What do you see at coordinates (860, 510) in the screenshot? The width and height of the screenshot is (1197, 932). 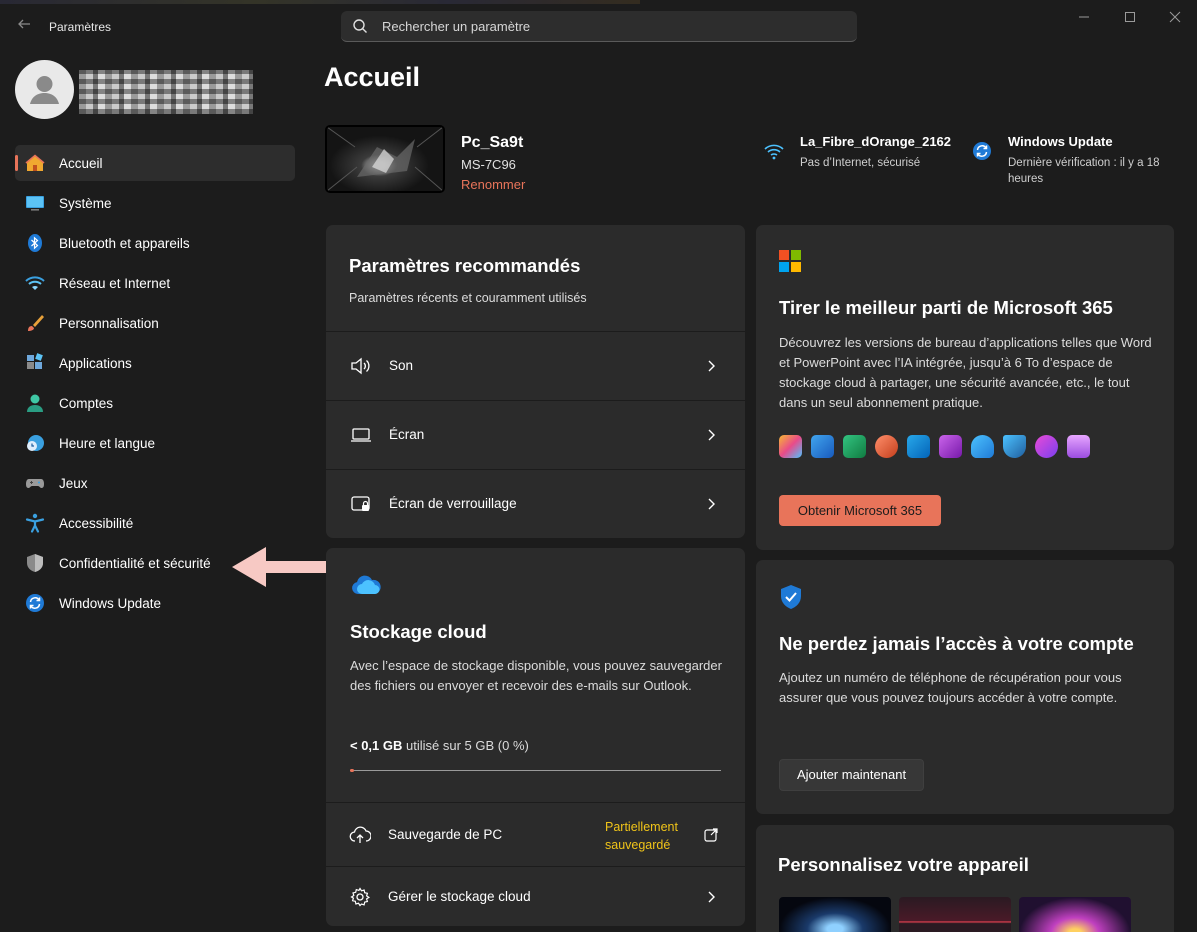 I see `get-microsoft-365-button: Obtenir Microsoft 365` at bounding box center [860, 510].